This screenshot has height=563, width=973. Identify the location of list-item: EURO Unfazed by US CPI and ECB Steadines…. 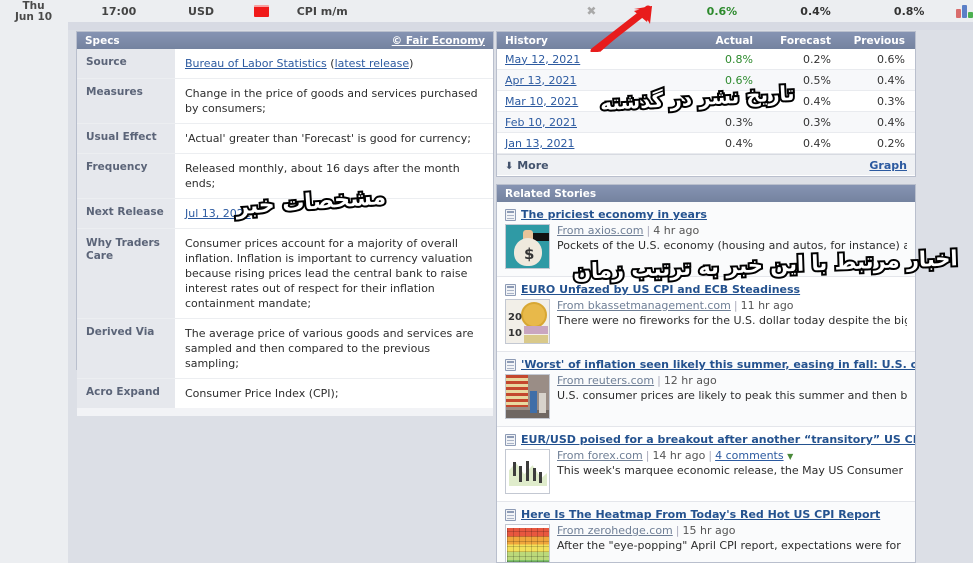
(706, 314).